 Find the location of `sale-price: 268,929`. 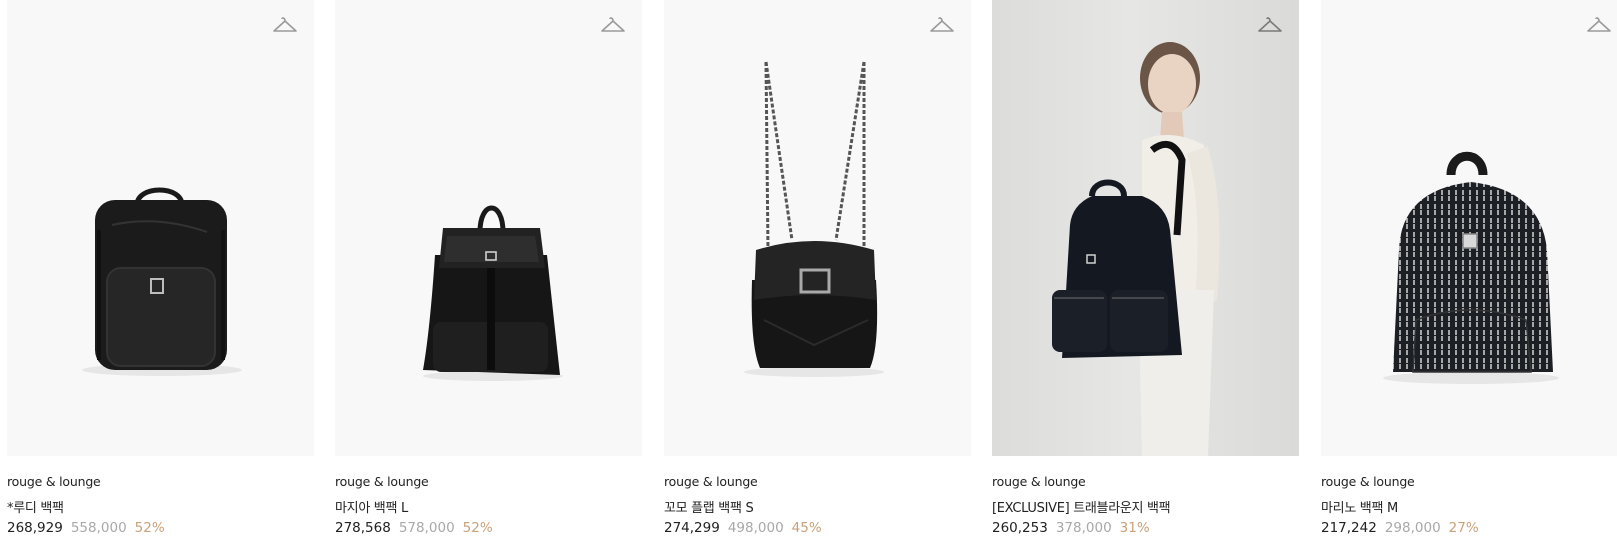

sale-price: 268,929 is located at coordinates (35, 528).